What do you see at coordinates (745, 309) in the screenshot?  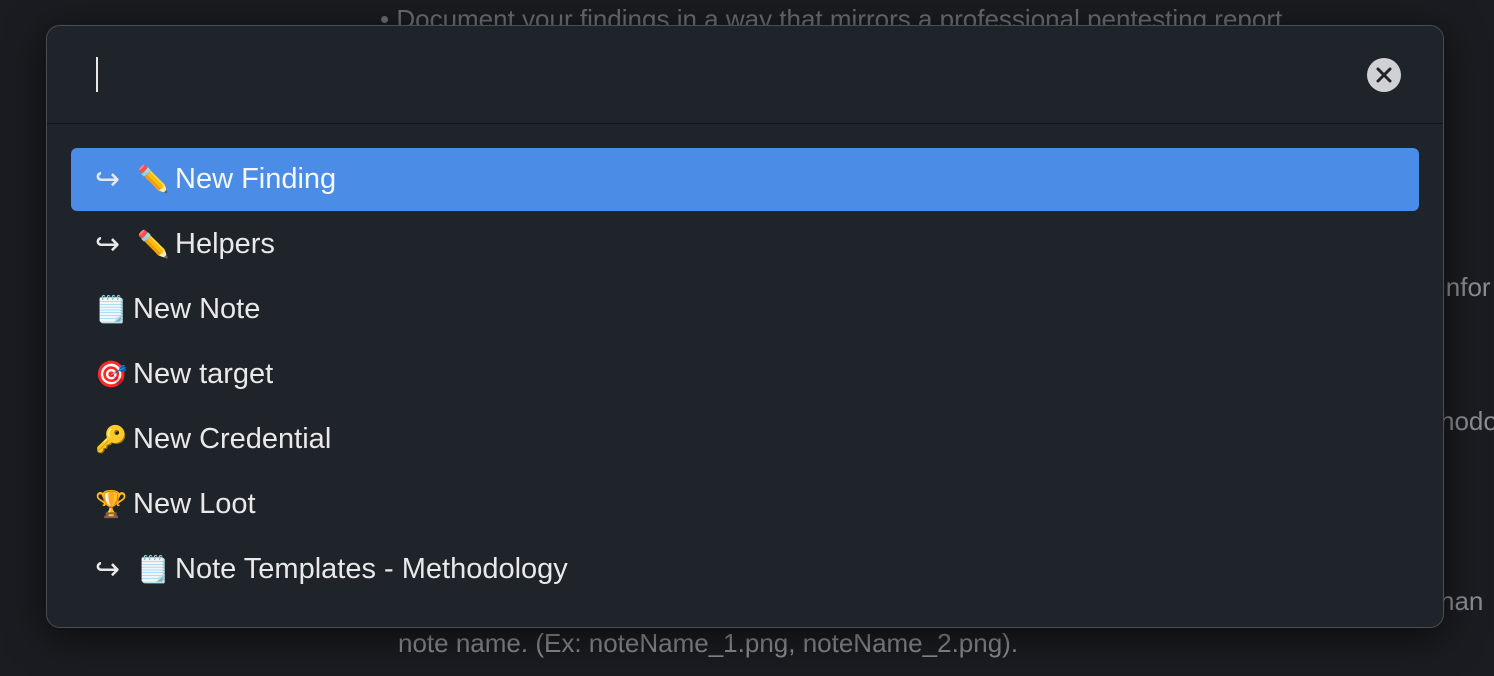 I see `command-item: 🗒️ New Note` at bounding box center [745, 309].